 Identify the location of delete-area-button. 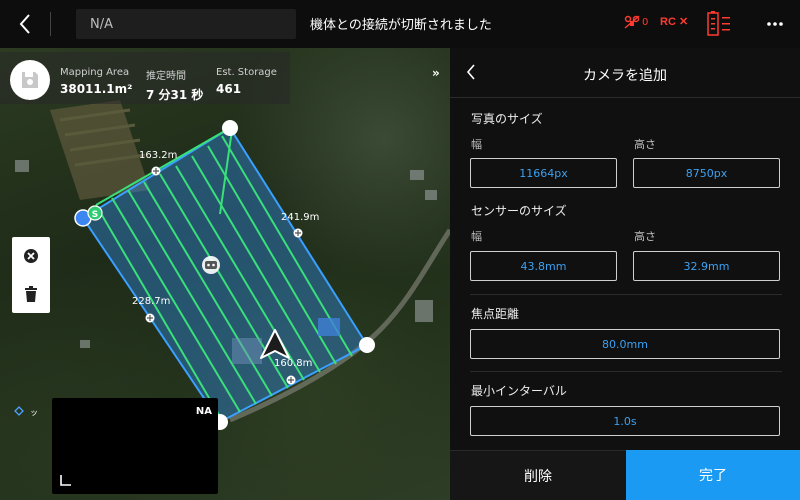
(31, 294).